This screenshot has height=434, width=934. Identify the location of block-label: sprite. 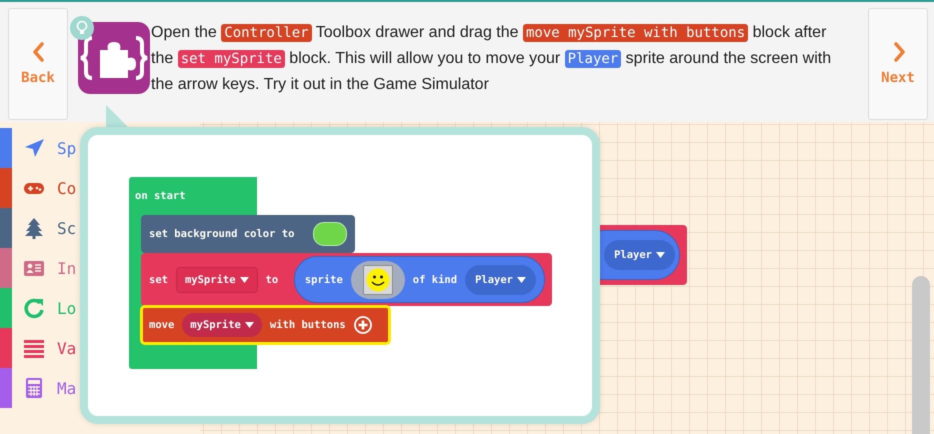
(323, 280).